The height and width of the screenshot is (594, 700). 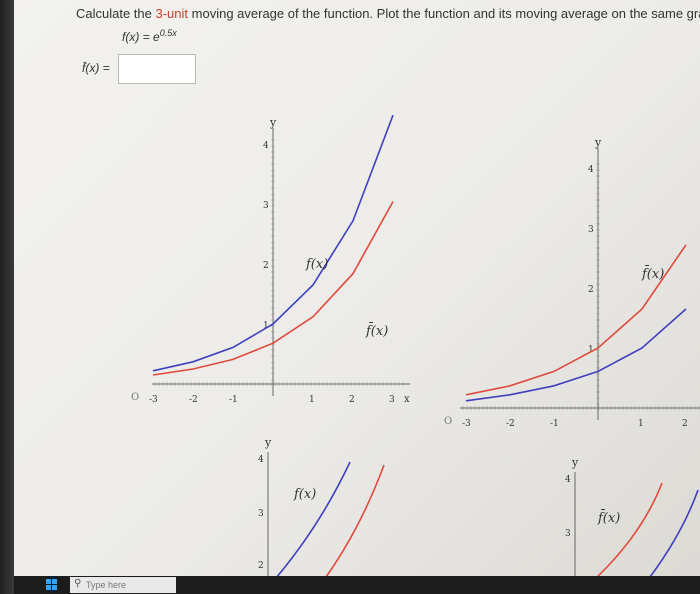 I want to click on lower-graph-panel-2: y432f̄(x), so click(x=632, y=523).